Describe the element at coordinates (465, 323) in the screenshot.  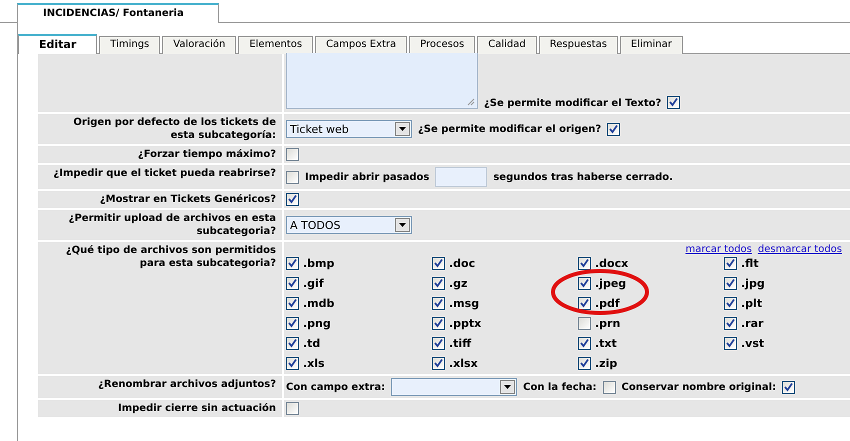
I see `file-type-label: .pptx` at that location.